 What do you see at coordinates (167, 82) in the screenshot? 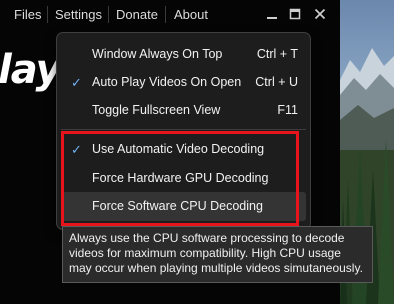
I see `menu-item-label: Auto Play Videos On Open` at bounding box center [167, 82].